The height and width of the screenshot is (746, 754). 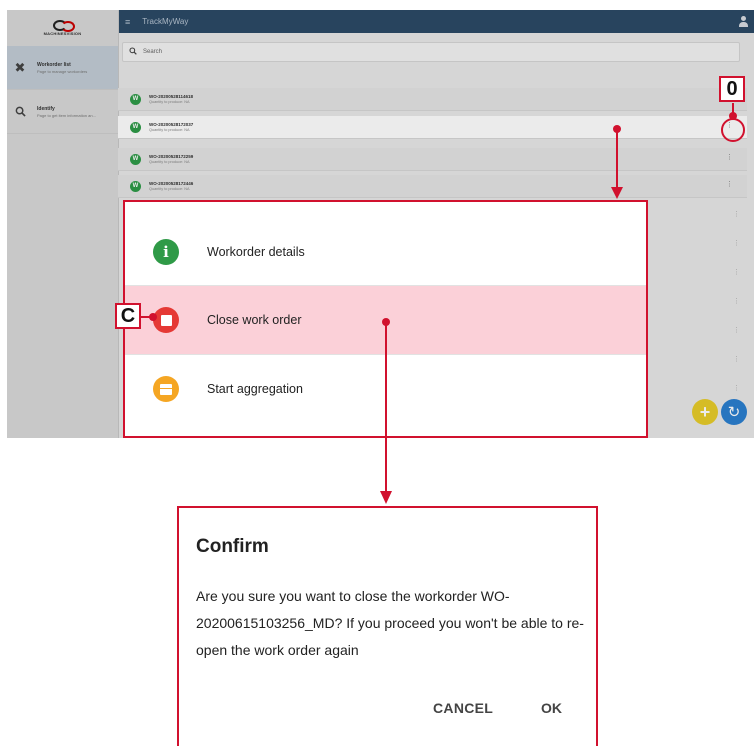 What do you see at coordinates (166, 389) in the screenshot?
I see `box-icon` at bounding box center [166, 389].